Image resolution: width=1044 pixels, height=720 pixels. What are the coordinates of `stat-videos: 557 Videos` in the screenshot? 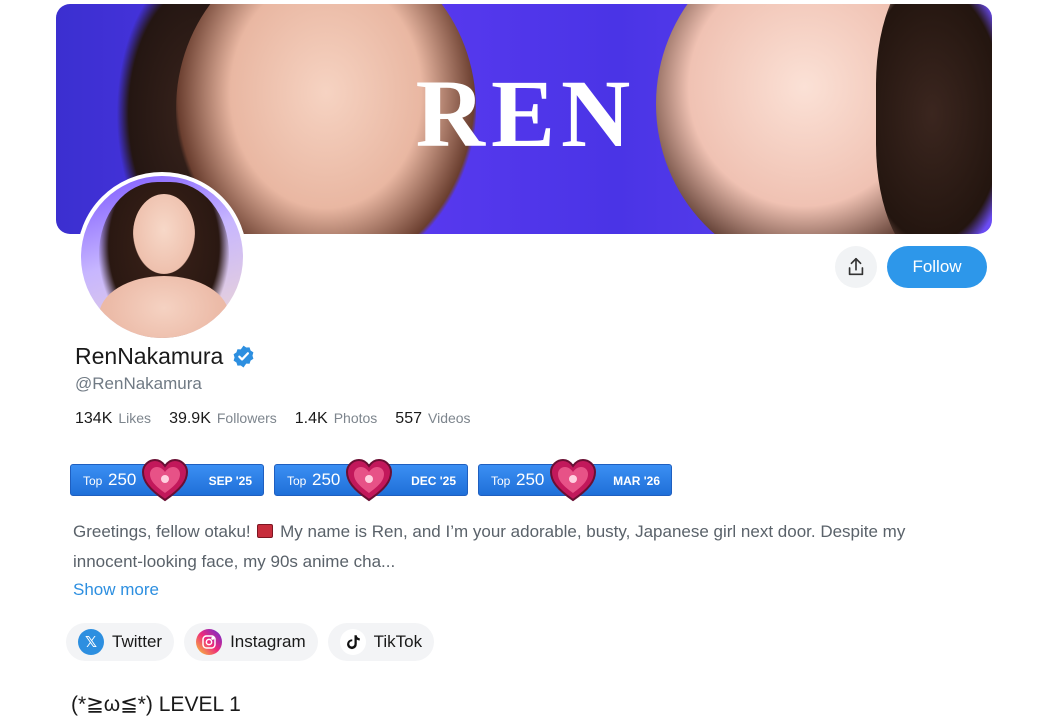 It's located at (432, 419).